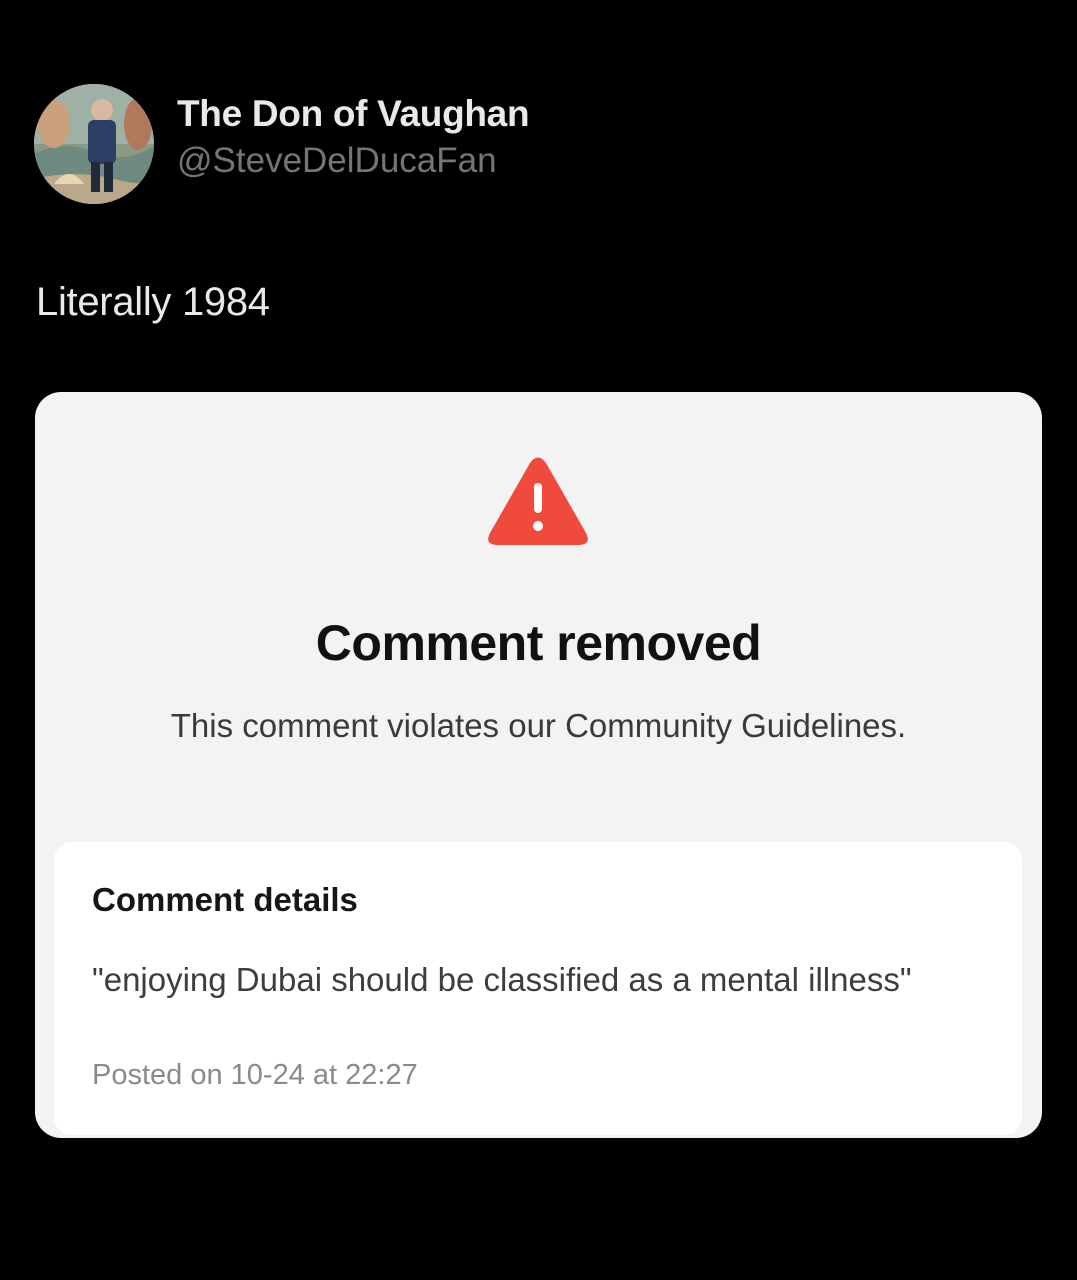 The image size is (1077, 1280). What do you see at coordinates (353, 114) in the screenshot?
I see `author-display-name: The Don of Vaughan` at bounding box center [353, 114].